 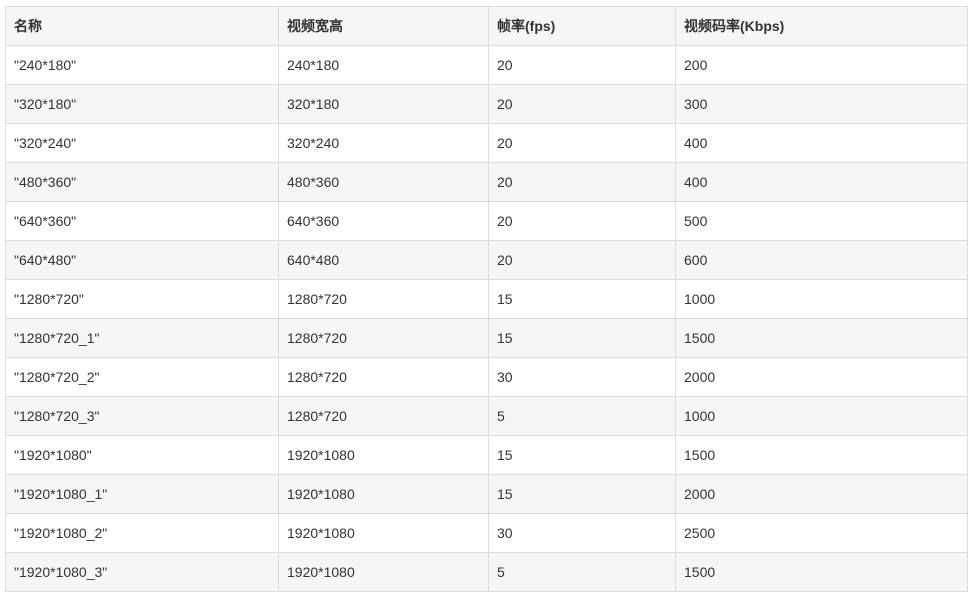 What do you see at coordinates (821, 533) in the screenshot?
I see `cell-bitrate: 2500` at bounding box center [821, 533].